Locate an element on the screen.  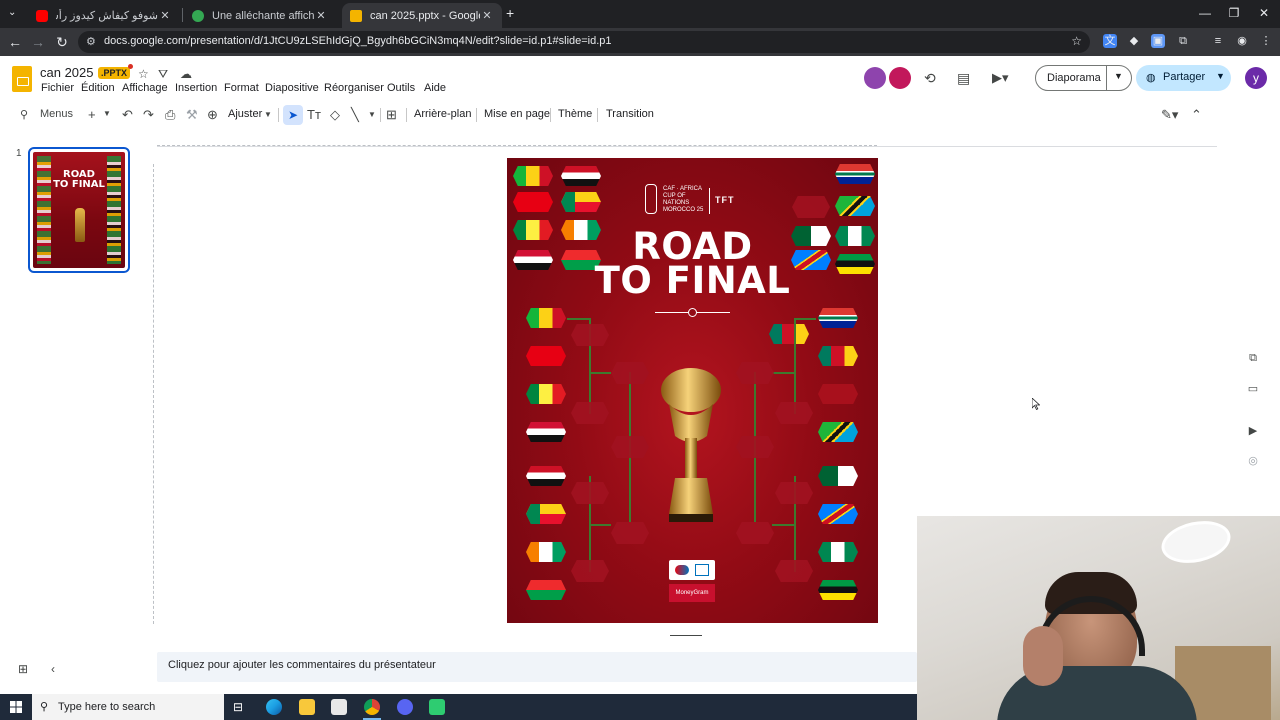
slide-thumbnail: ROAD TO FINAL is located at coordinates (79, 210).